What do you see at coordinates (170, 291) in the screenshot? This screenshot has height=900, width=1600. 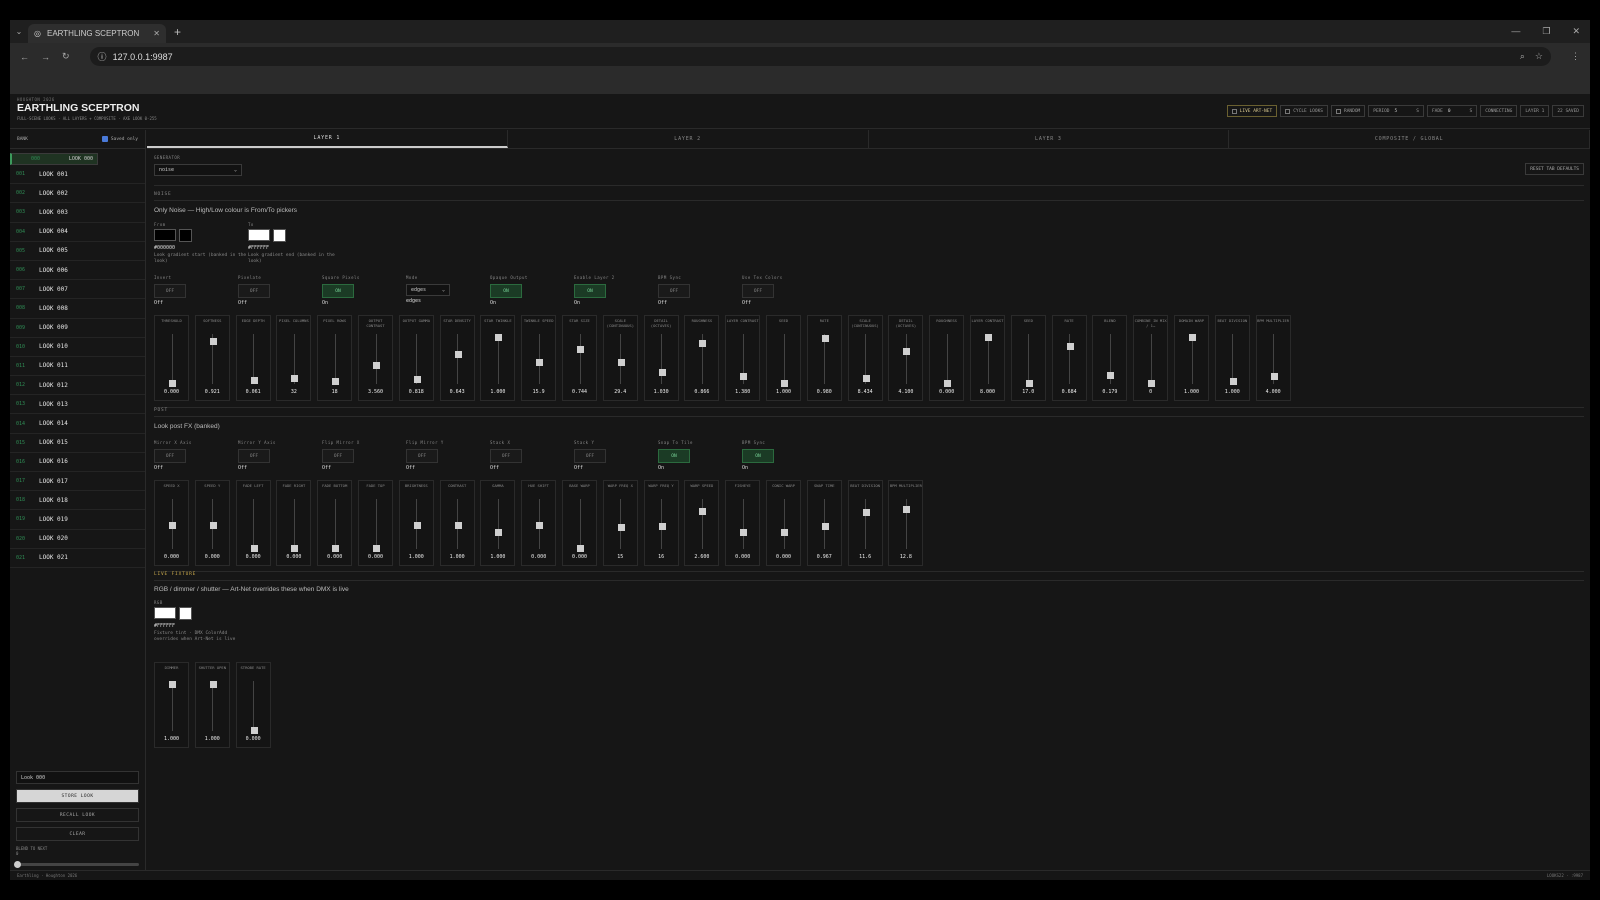 I see `invert-button: OFF` at bounding box center [170, 291].